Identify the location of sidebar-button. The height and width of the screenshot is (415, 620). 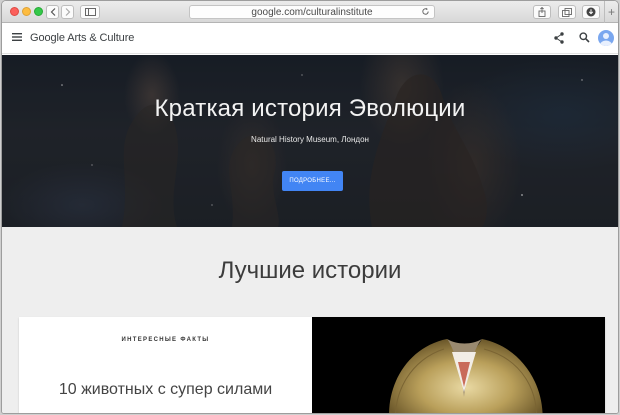
(90, 12).